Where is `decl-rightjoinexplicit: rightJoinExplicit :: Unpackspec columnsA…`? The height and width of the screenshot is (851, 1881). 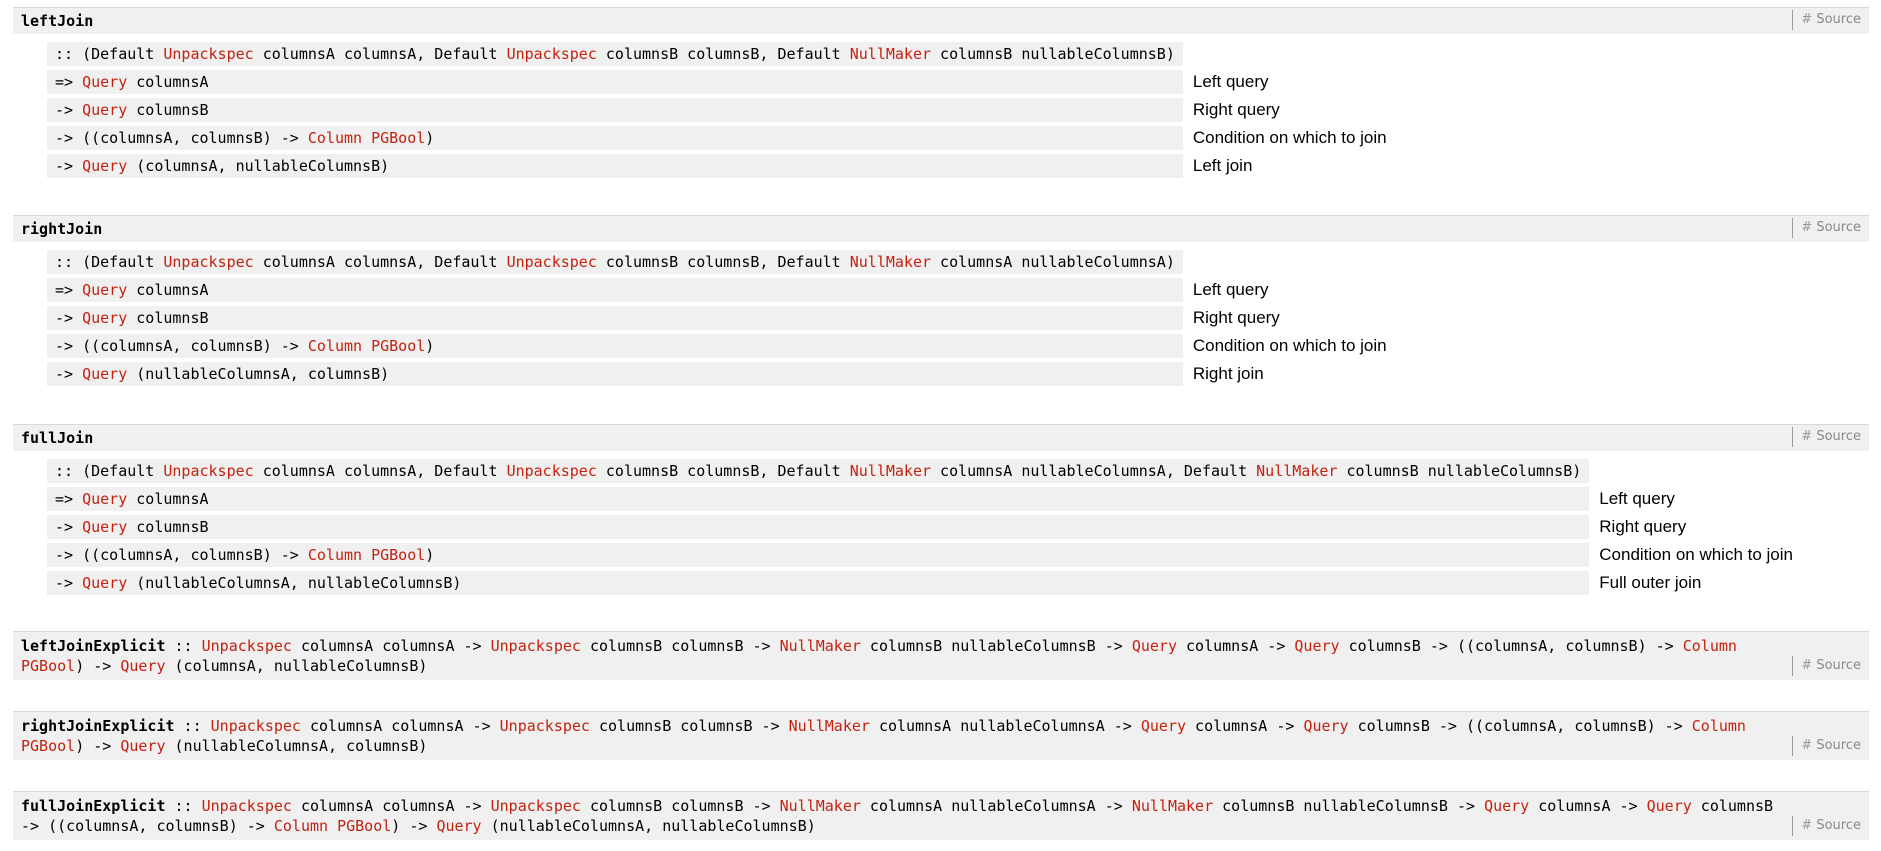 decl-rightjoinexplicit: rightJoinExplicit :: Unpackspec columnsA… is located at coordinates (941, 735).